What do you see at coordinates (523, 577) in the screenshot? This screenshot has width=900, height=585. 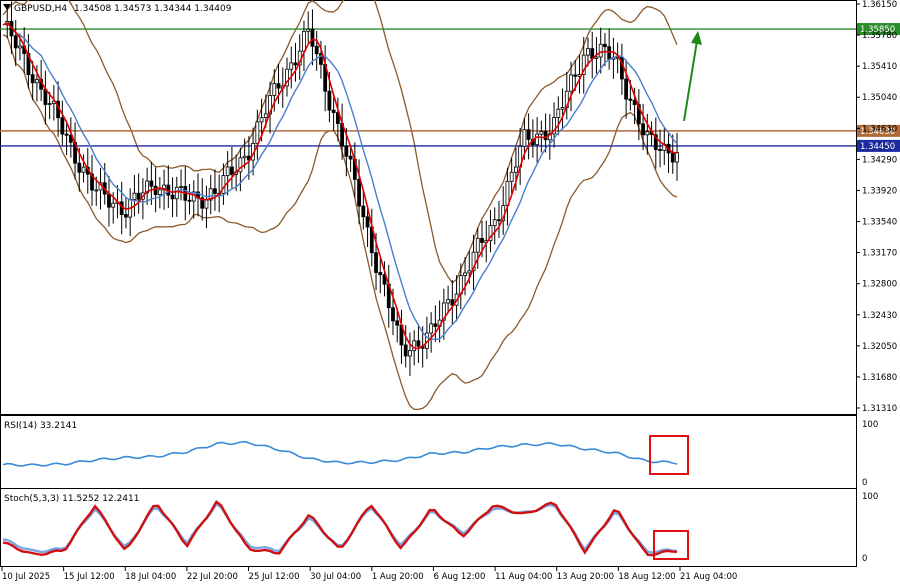 I see `time-tick-label: 11 Aug 04:00` at bounding box center [523, 577].